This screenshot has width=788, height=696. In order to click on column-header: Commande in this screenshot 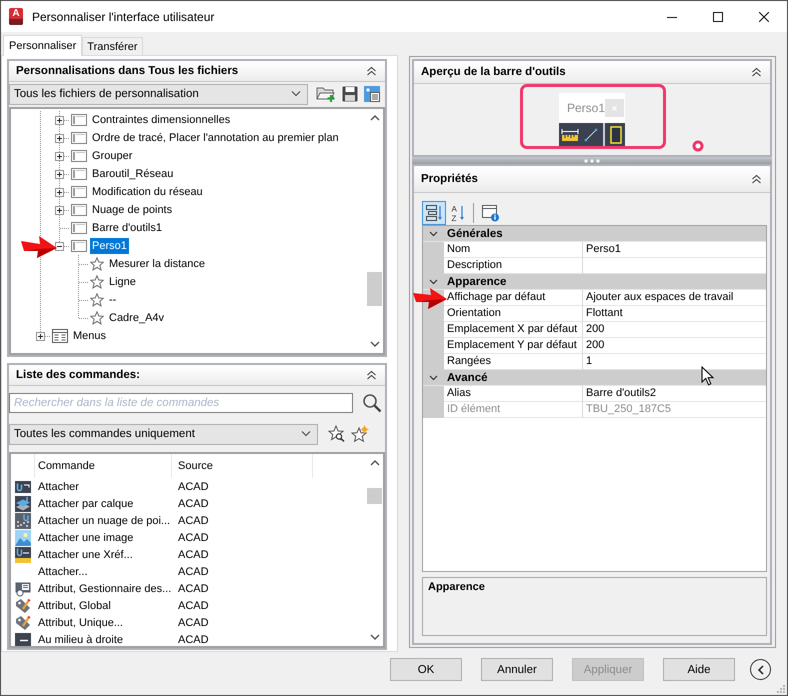, I will do `click(103, 466)`.